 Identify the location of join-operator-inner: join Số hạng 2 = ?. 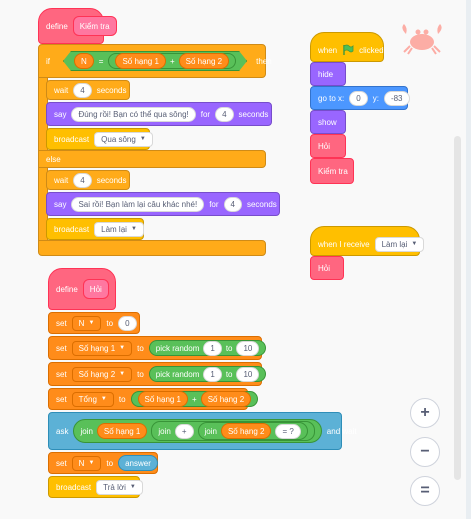
(252, 431).